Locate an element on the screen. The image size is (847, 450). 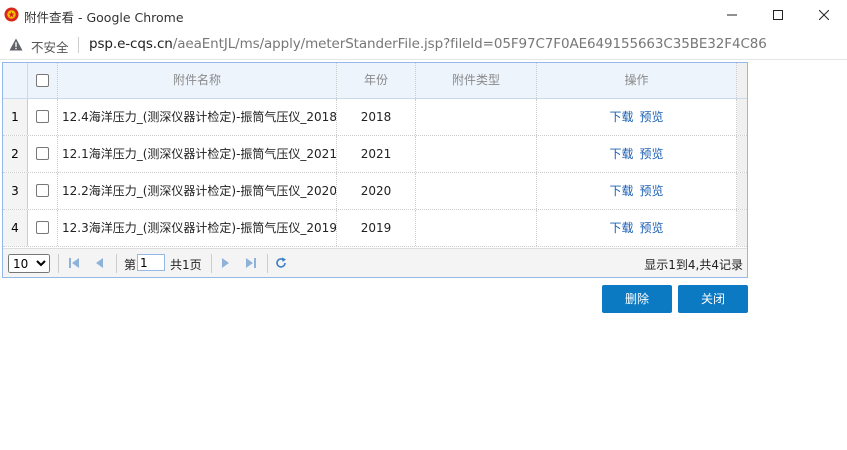
row-number: 4 is located at coordinates (15, 228).